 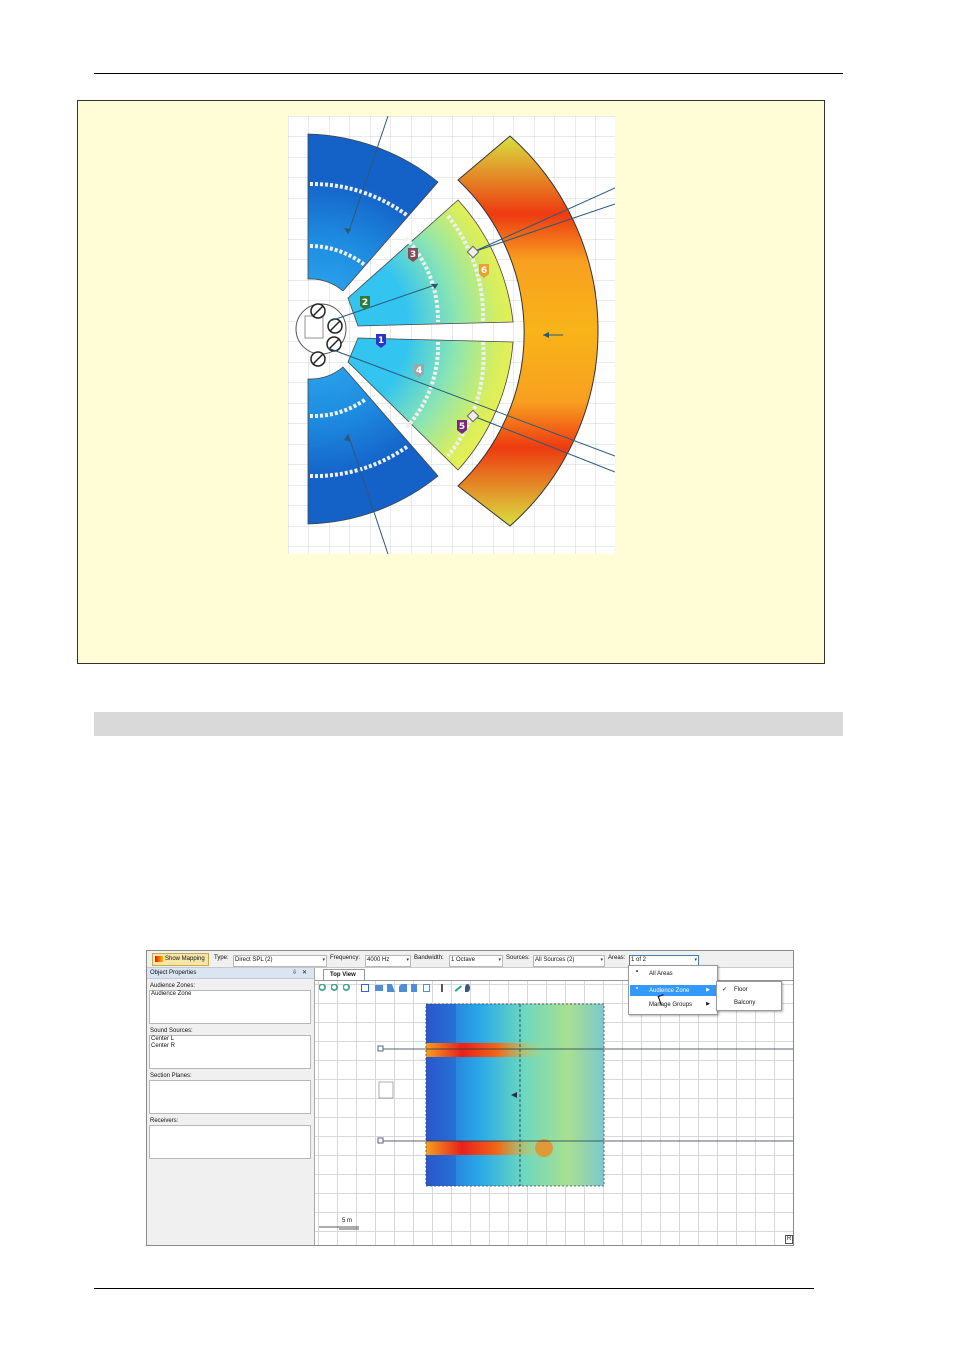 What do you see at coordinates (468, 724) in the screenshot?
I see `section-heading-bar` at bounding box center [468, 724].